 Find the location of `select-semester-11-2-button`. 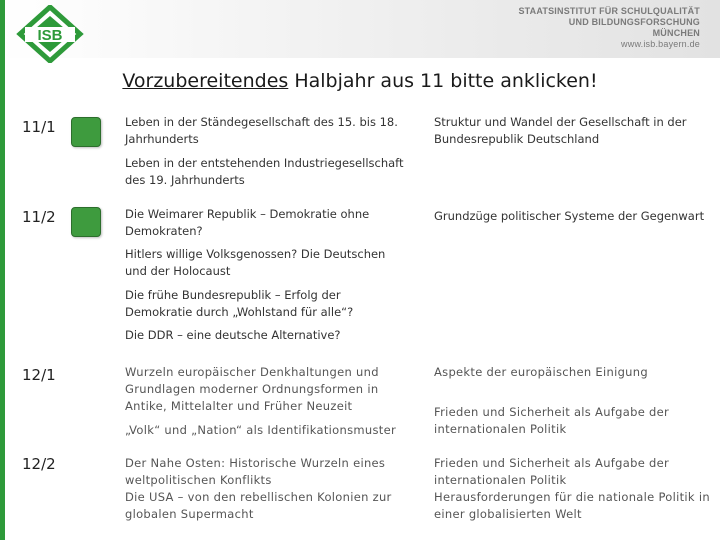

select-semester-11-2-button is located at coordinates (86, 222).